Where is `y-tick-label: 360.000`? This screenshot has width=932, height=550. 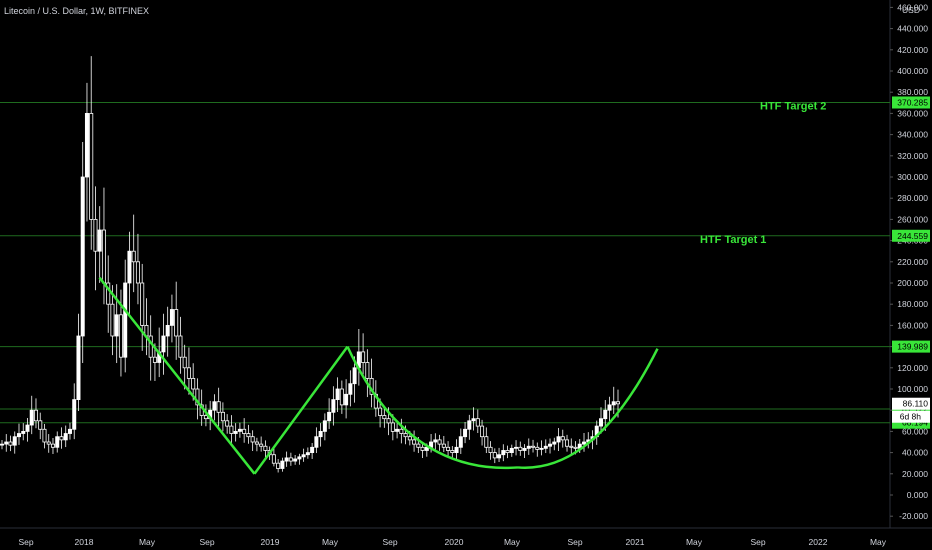
y-tick-label: 360.000 is located at coordinates (912, 113).